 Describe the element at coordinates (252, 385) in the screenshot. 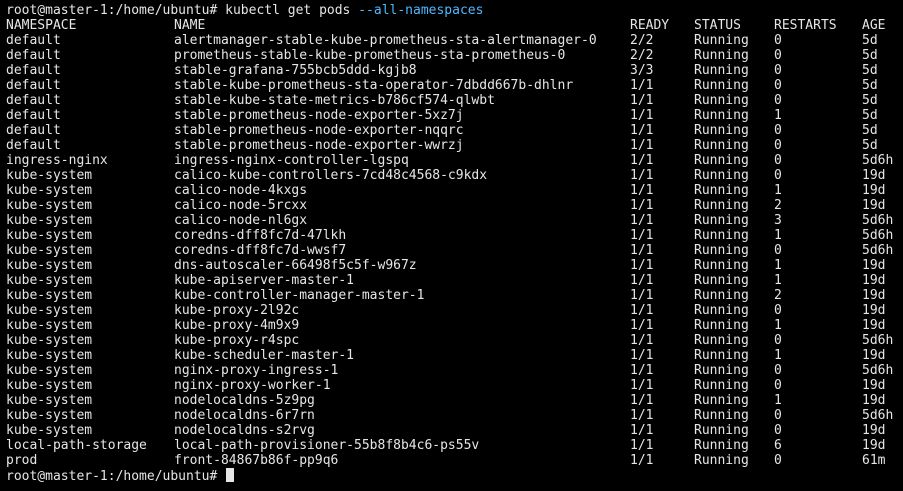

I see `row-pod-name: nginx-proxy-worker-1` at that location.